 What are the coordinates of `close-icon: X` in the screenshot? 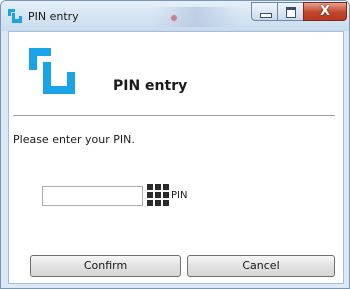 It's located at (325, 11).